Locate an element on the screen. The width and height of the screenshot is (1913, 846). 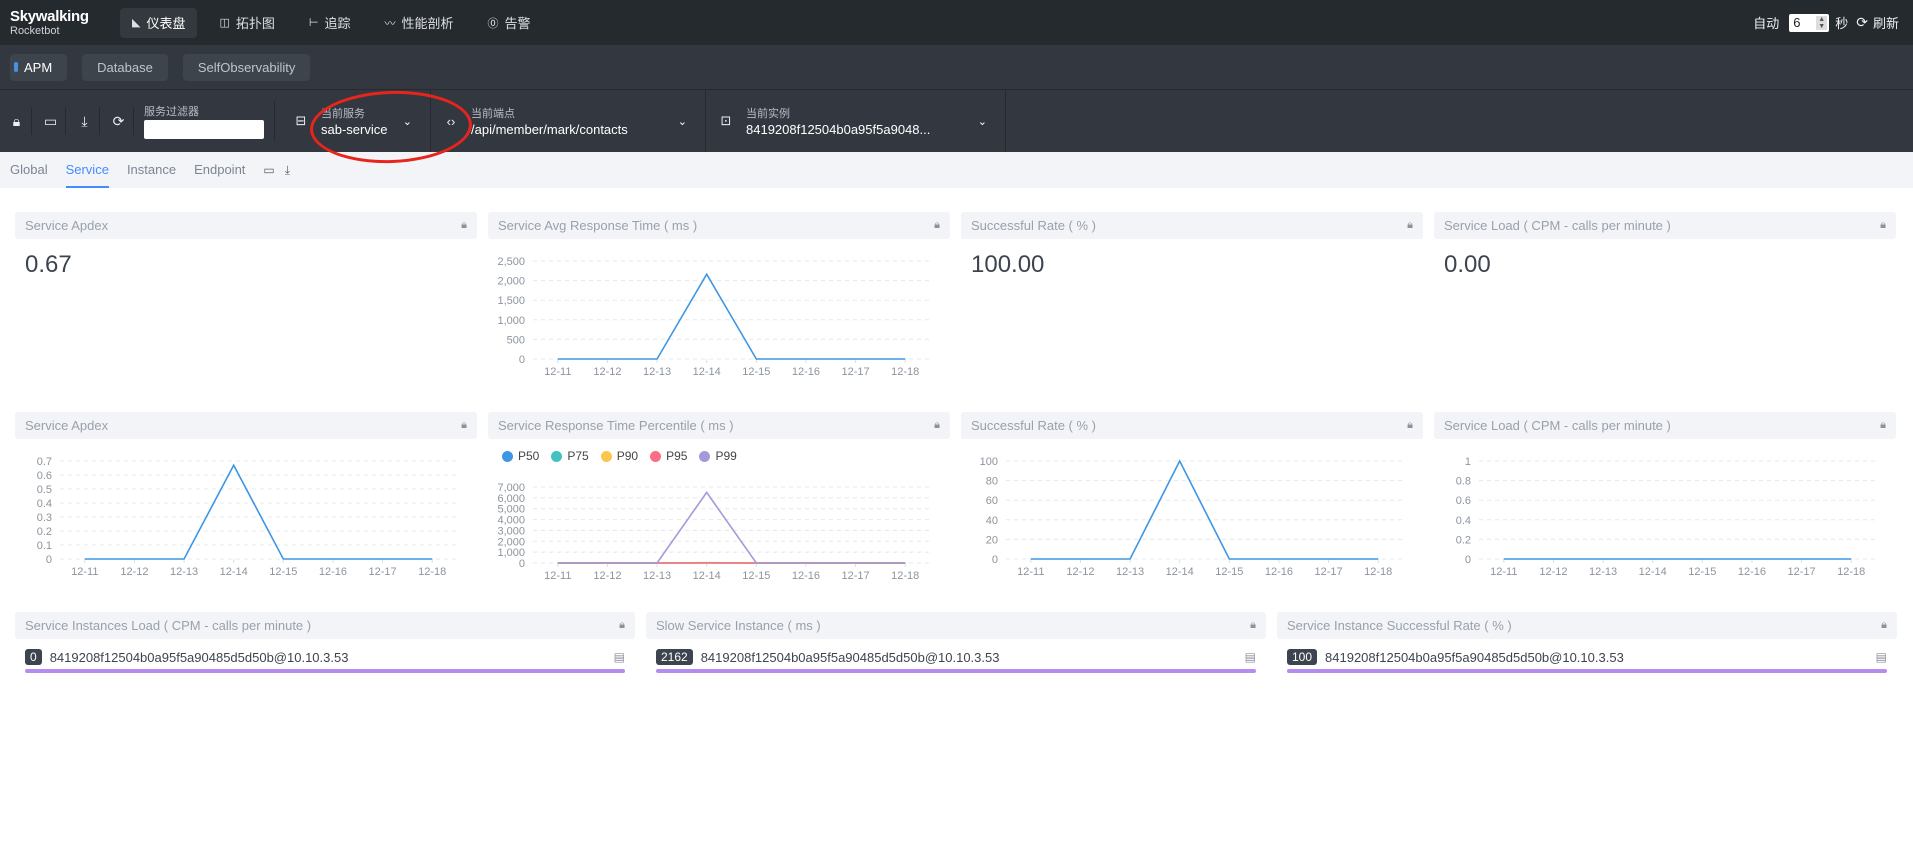
tab-endpoint: Endpoint is located at coordinates (219, 170).